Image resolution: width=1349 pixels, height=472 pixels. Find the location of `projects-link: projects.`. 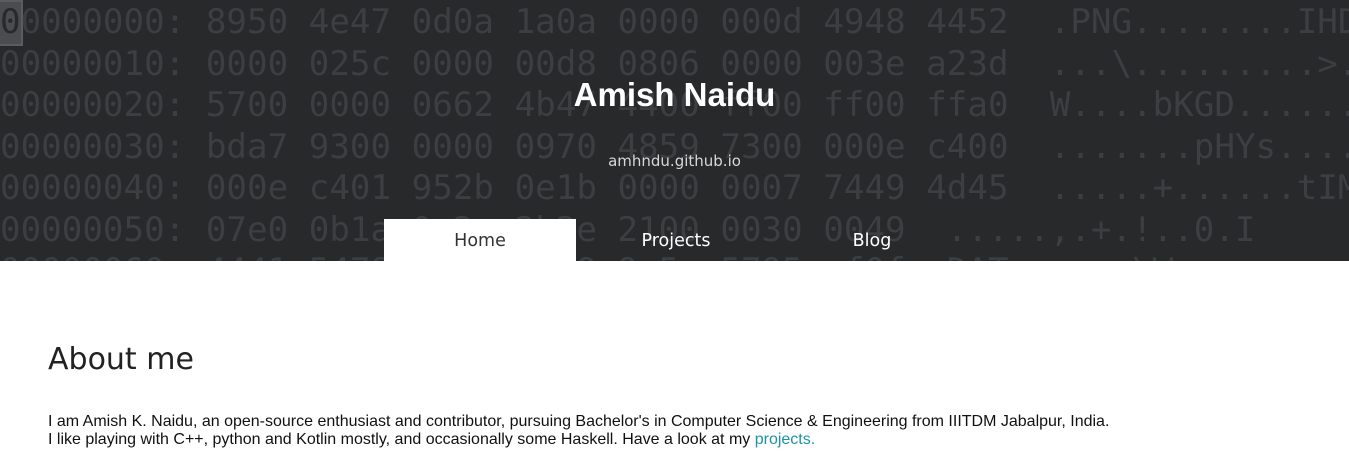

projects-link: projects. is located at coordinates (785, 439).